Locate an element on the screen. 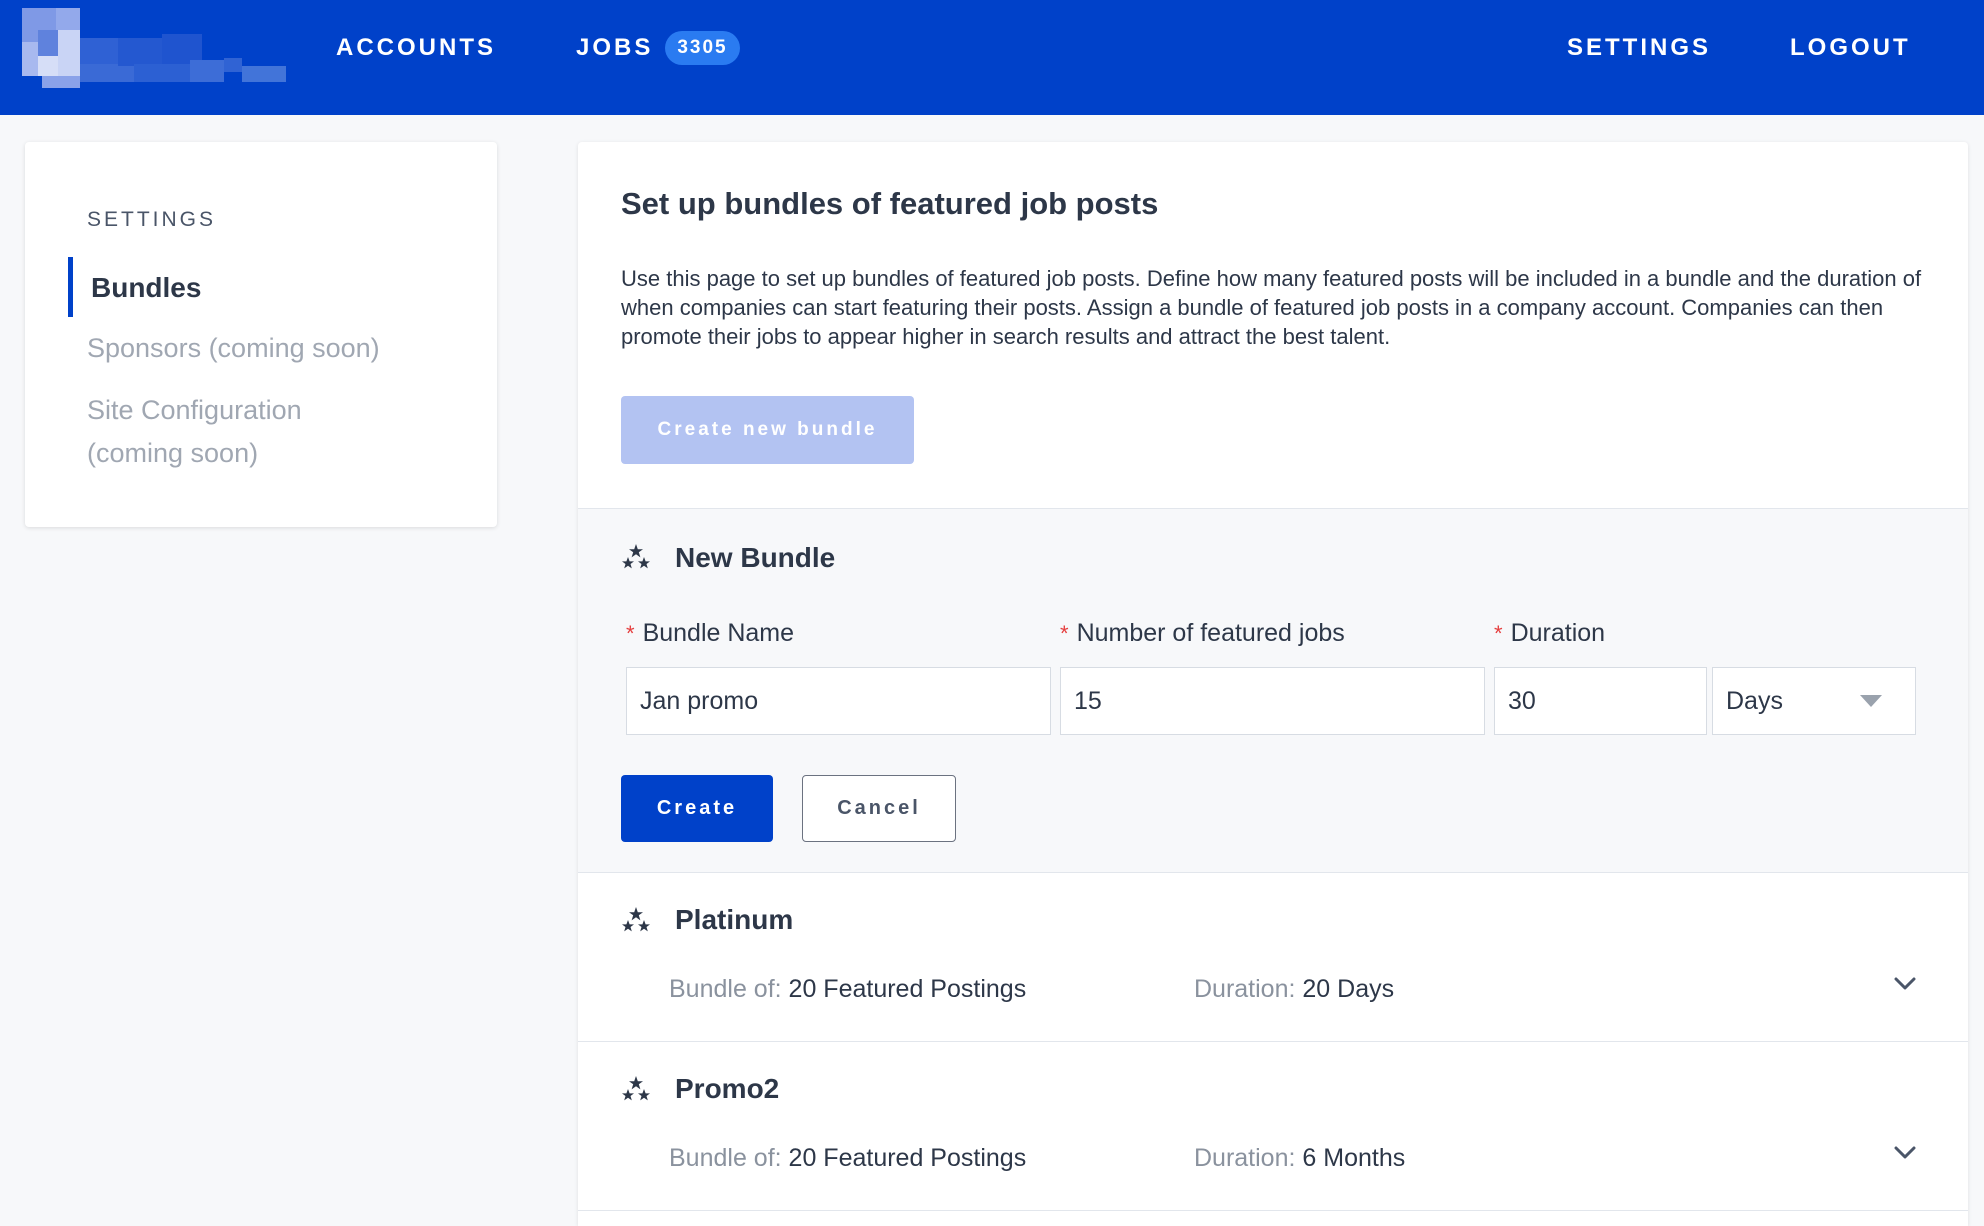 The height and width of the screenshot is (1226, 1984). nav-settings: SETTINGS is located at coordinates (1639, 48).